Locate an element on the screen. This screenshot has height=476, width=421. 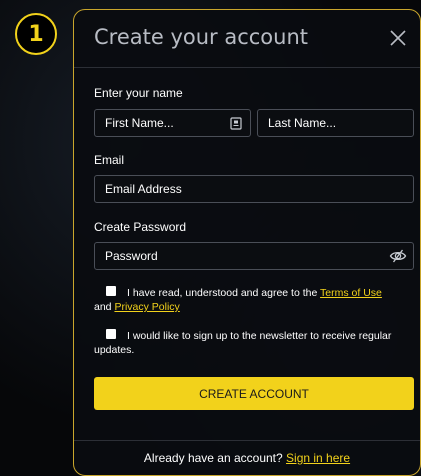
modal-footer: Already have an account? Sign in here is located at coordinates (247, 457).